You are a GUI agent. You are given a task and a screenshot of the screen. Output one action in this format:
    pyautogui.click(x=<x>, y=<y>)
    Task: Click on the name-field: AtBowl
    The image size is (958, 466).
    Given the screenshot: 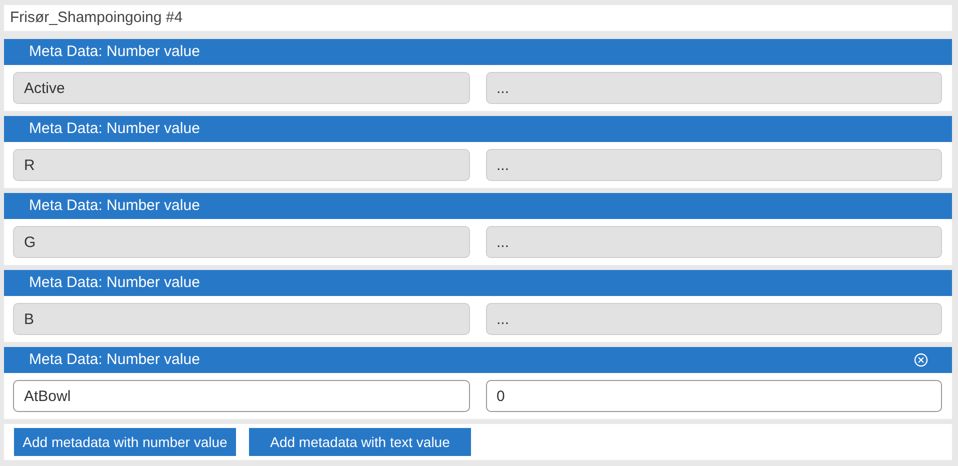 What is the action you would take?
    pyautogui.click(x=241, y=396)
    